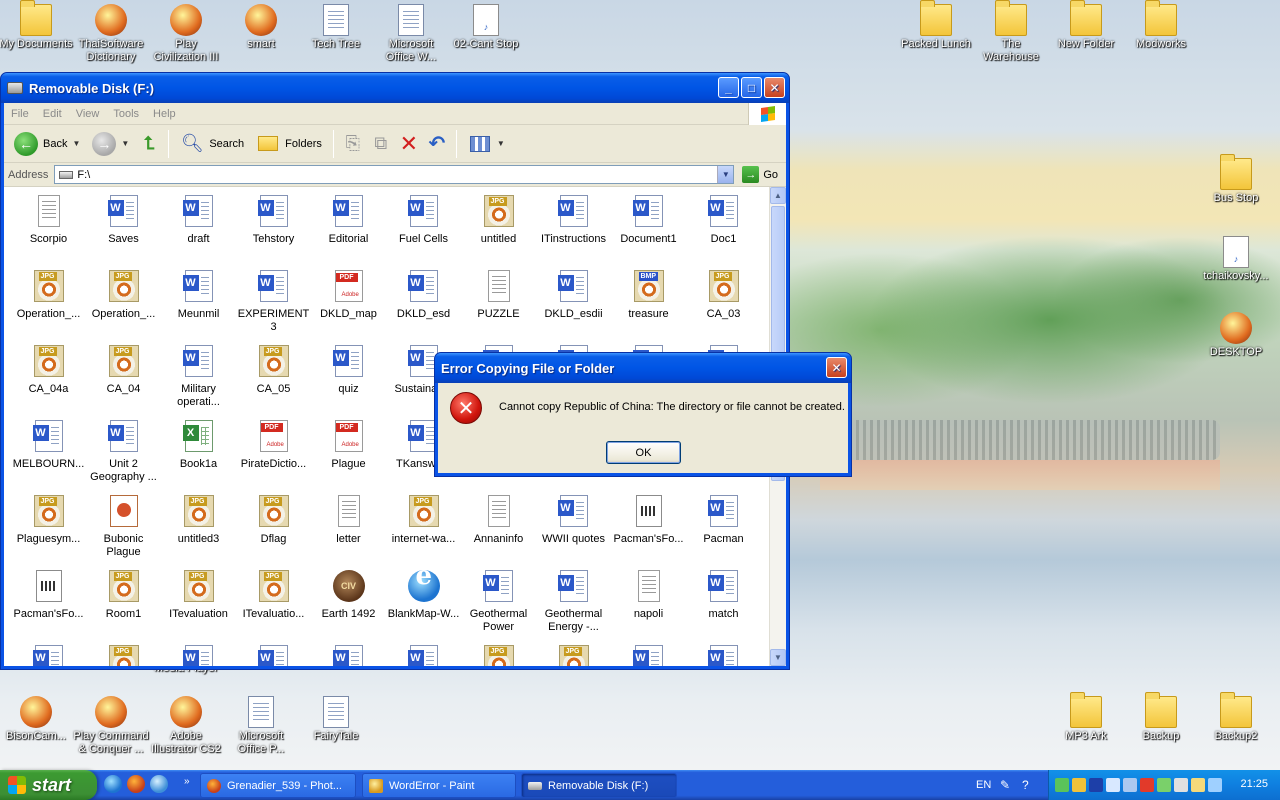 Image resolution: width=1280 pixels, height=800 pixels. What do you see at coordinates (273, 232) in the screenshot?
I see `file-item: Tehstory` at bounding box center [273, 232].